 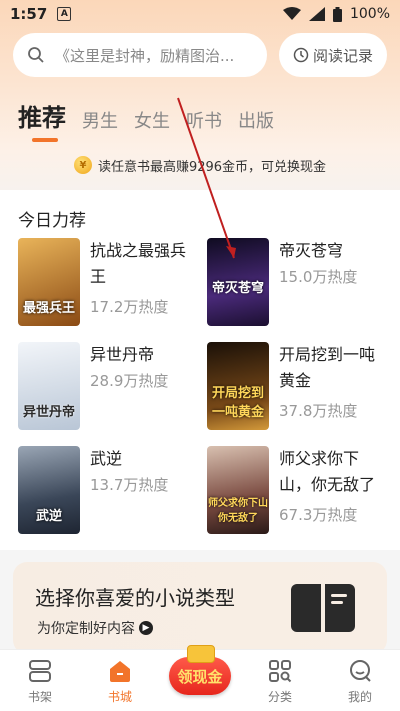 I want to click on open-book-icon, so click(x=323, y=608).